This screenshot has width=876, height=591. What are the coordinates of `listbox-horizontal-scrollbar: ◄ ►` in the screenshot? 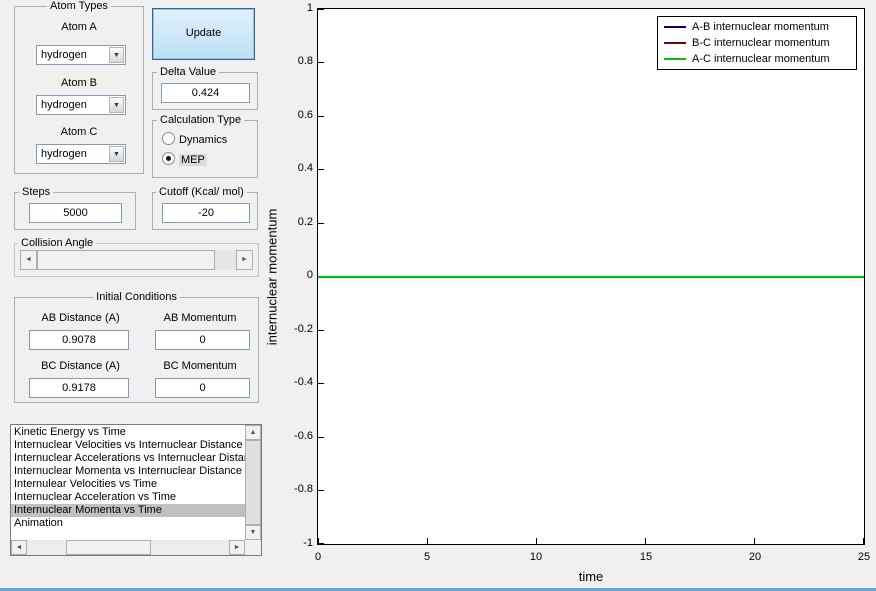 It's located at (128, 547).